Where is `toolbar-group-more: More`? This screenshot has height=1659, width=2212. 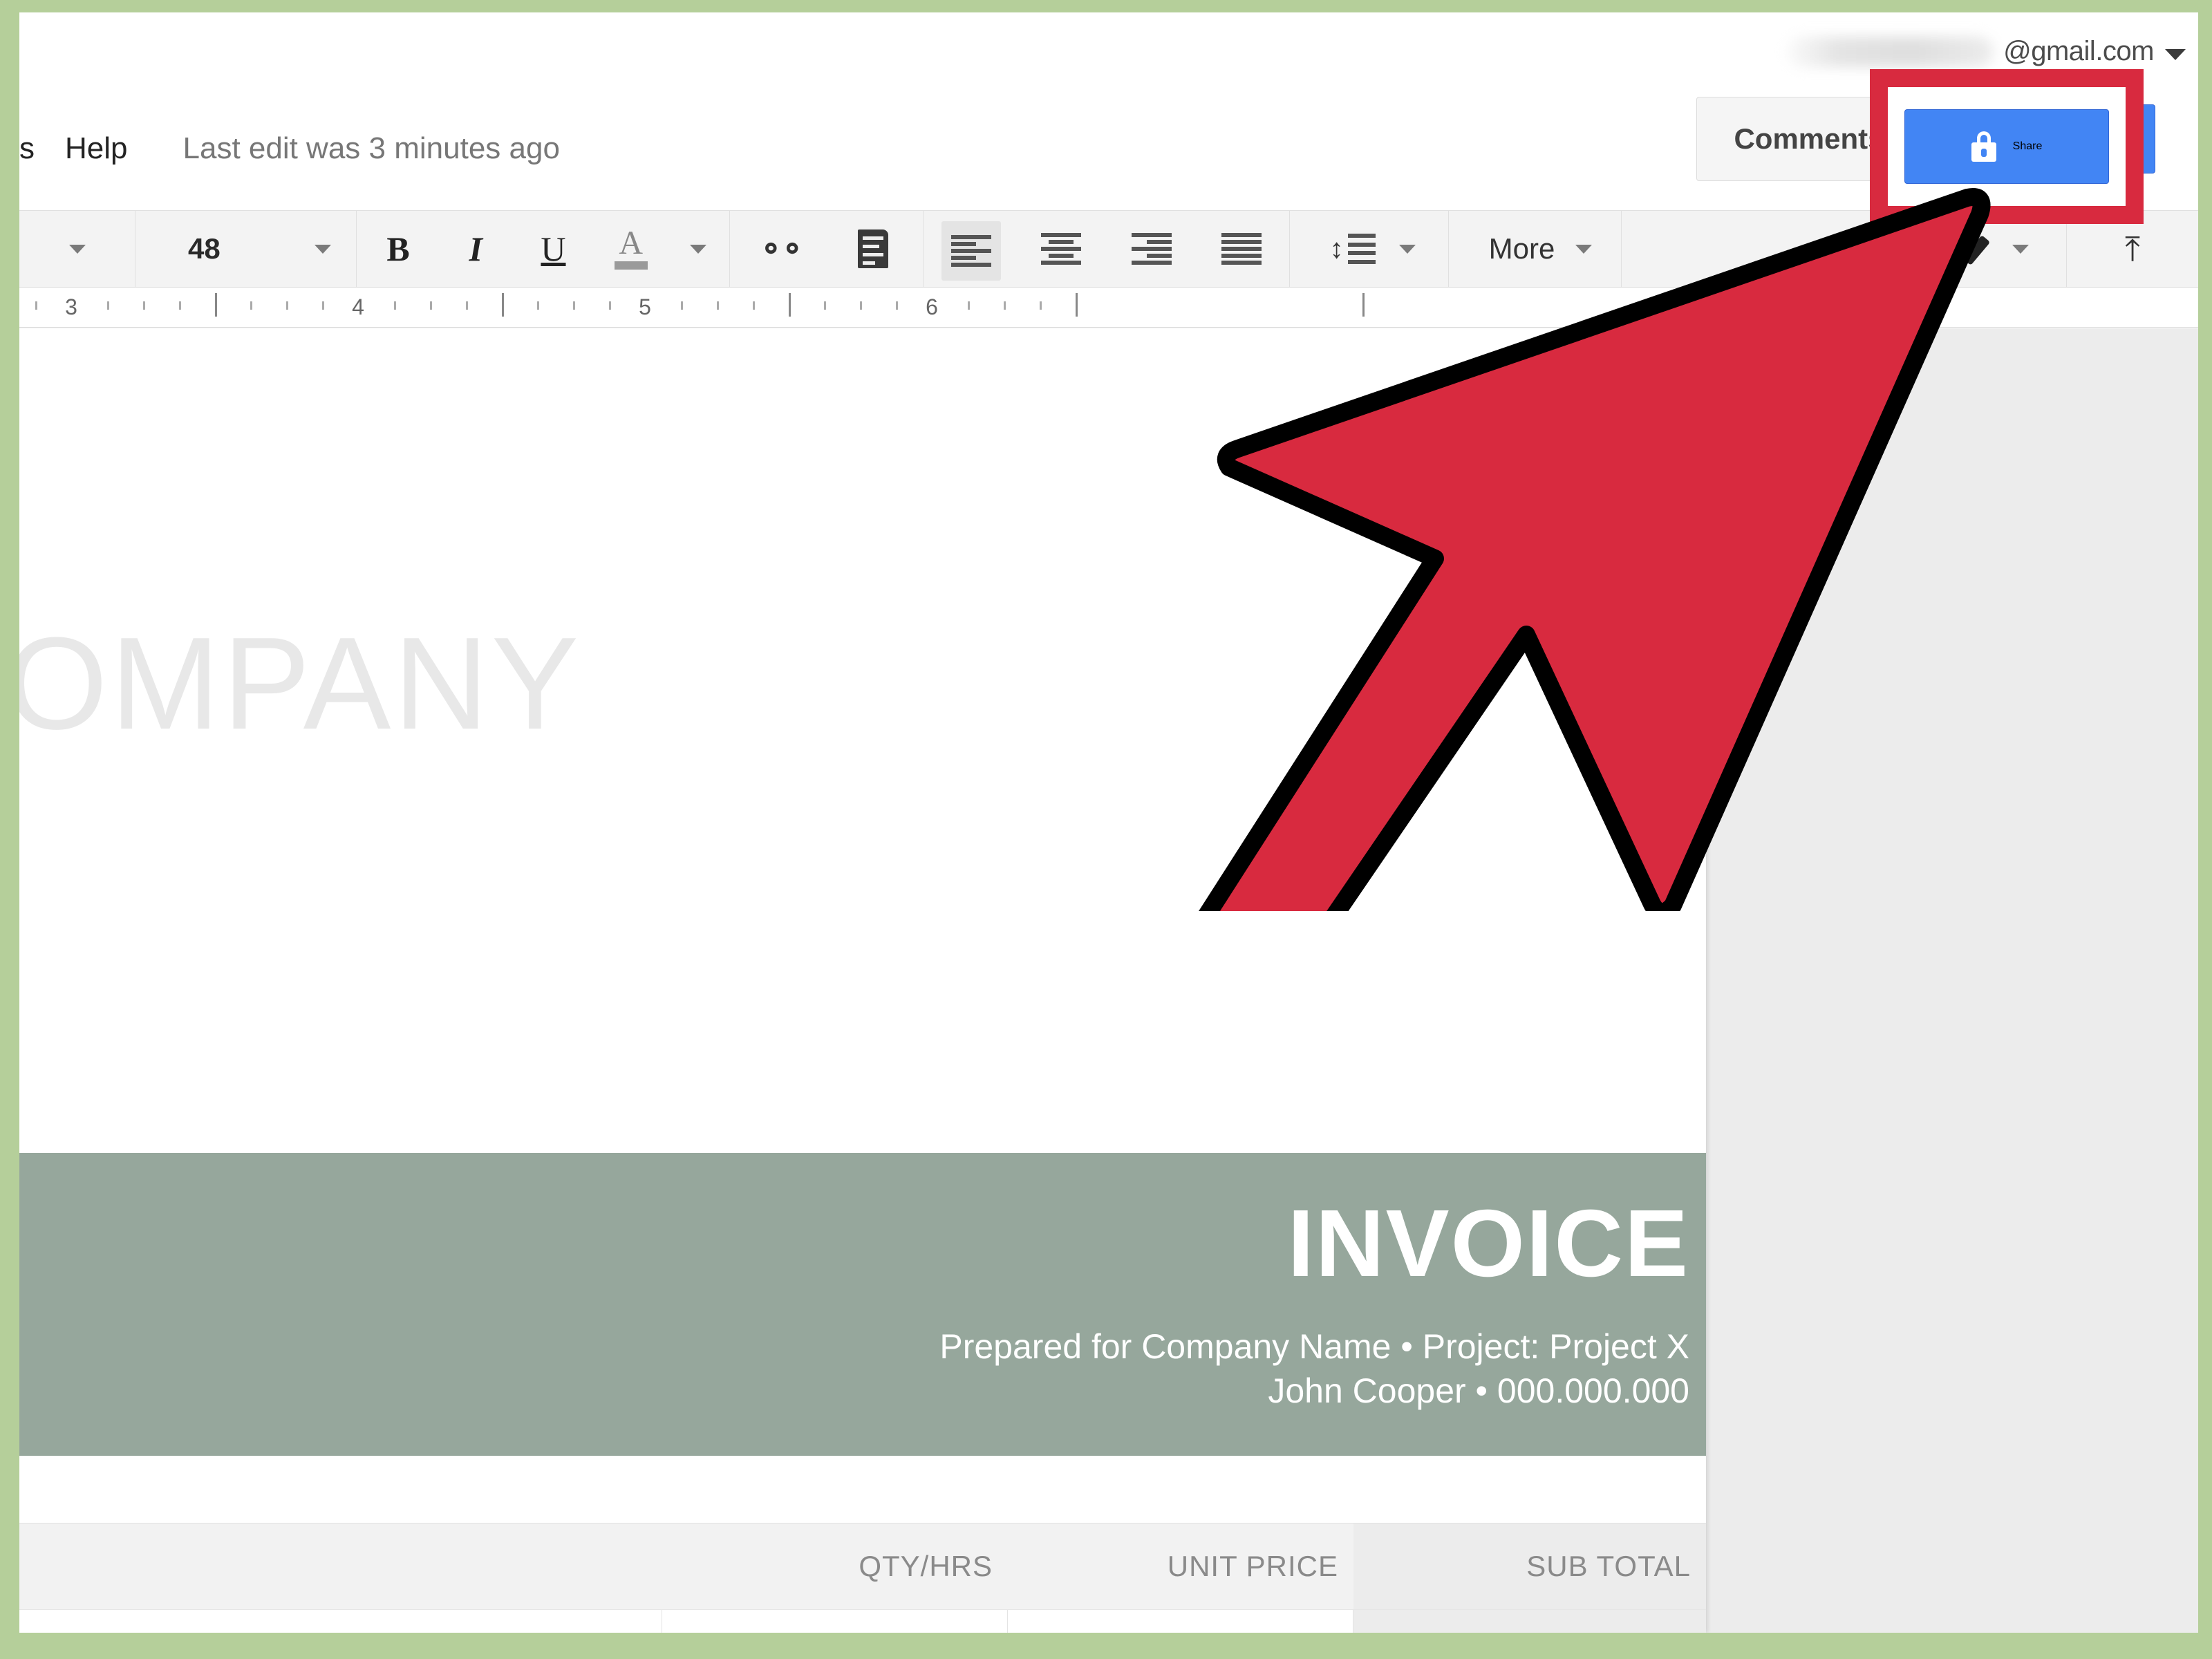 toolbar-group-more: More is located at coordinates (1535, 249).